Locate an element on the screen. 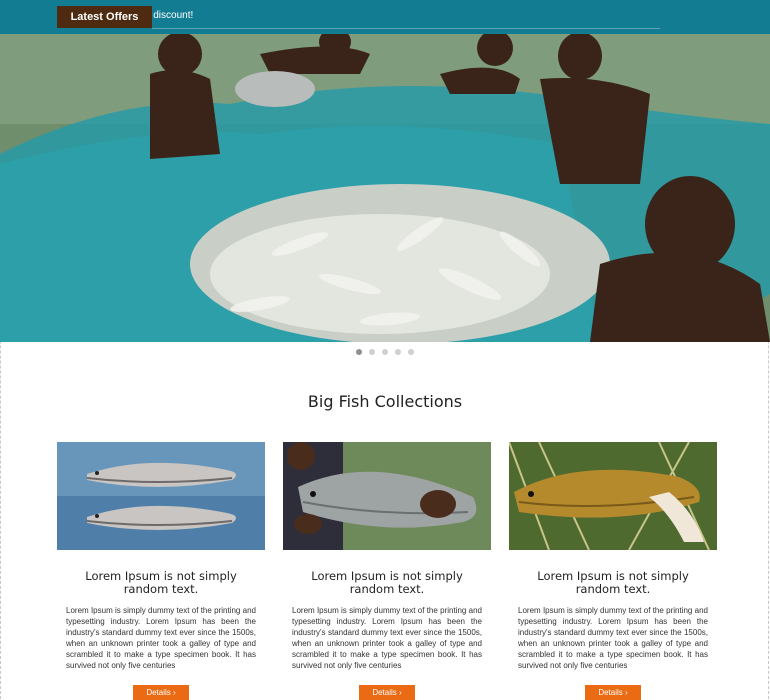  slider-dots is located at coordinates (385, 352).